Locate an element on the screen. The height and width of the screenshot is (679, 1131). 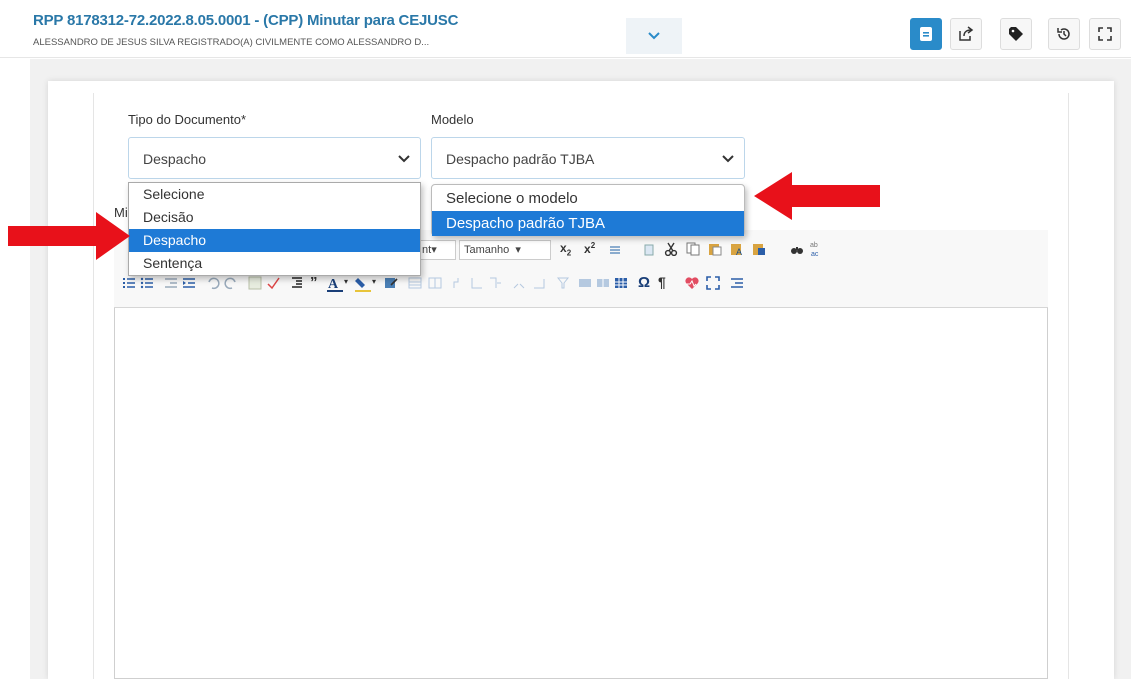
heart-pulse-icon is located at coordinates (692, 283).